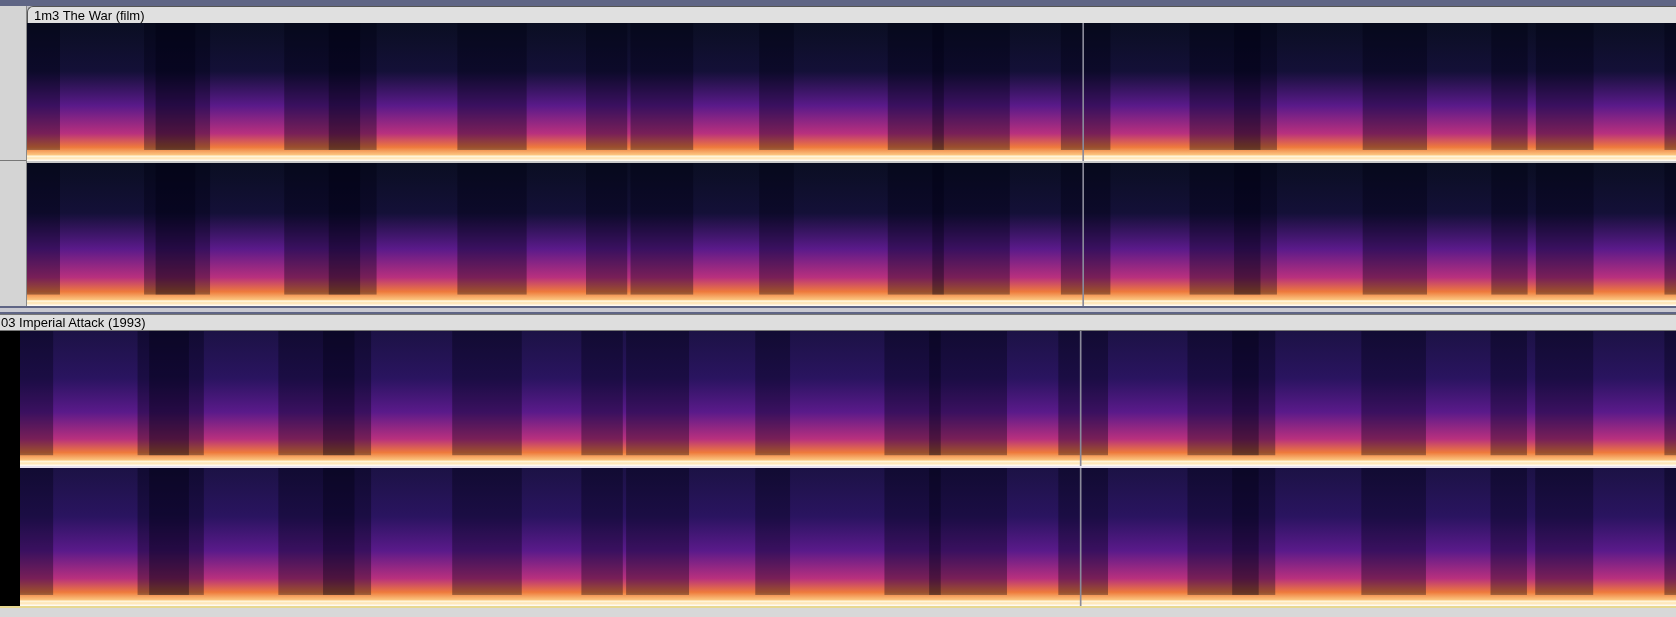 The height and width of the screenshot is (617, 1676). I want to click on track-name: 03 Imperial Attack (1993), so click(73, 322).